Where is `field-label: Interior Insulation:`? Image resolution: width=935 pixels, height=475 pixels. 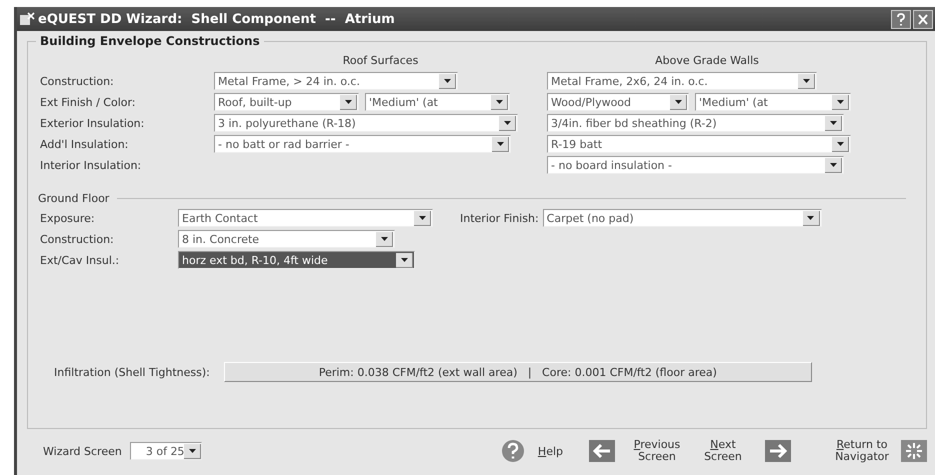
field-label: Interior Insulation: is located at coordinates (91, 165).